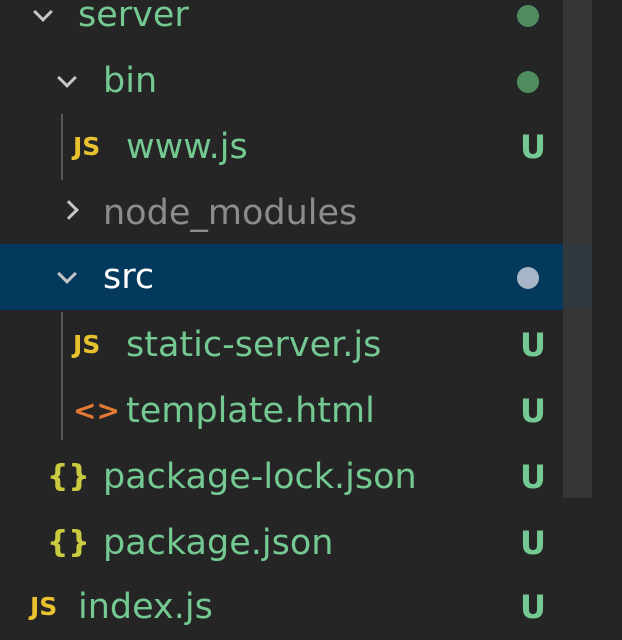 Image resolution: width=622 pixels, height=640 pixels. I want to click on tree-item-server: server, so click(296, 24).